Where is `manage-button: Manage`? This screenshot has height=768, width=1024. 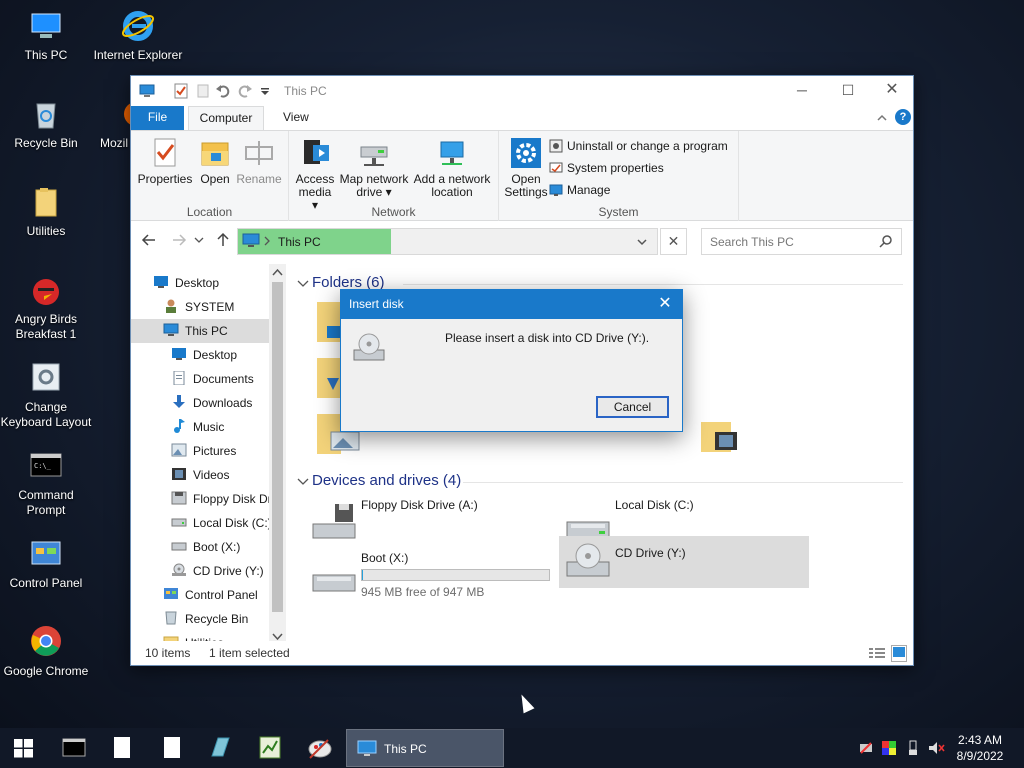
manage-button: Manage is located at coordinates (579, 191).